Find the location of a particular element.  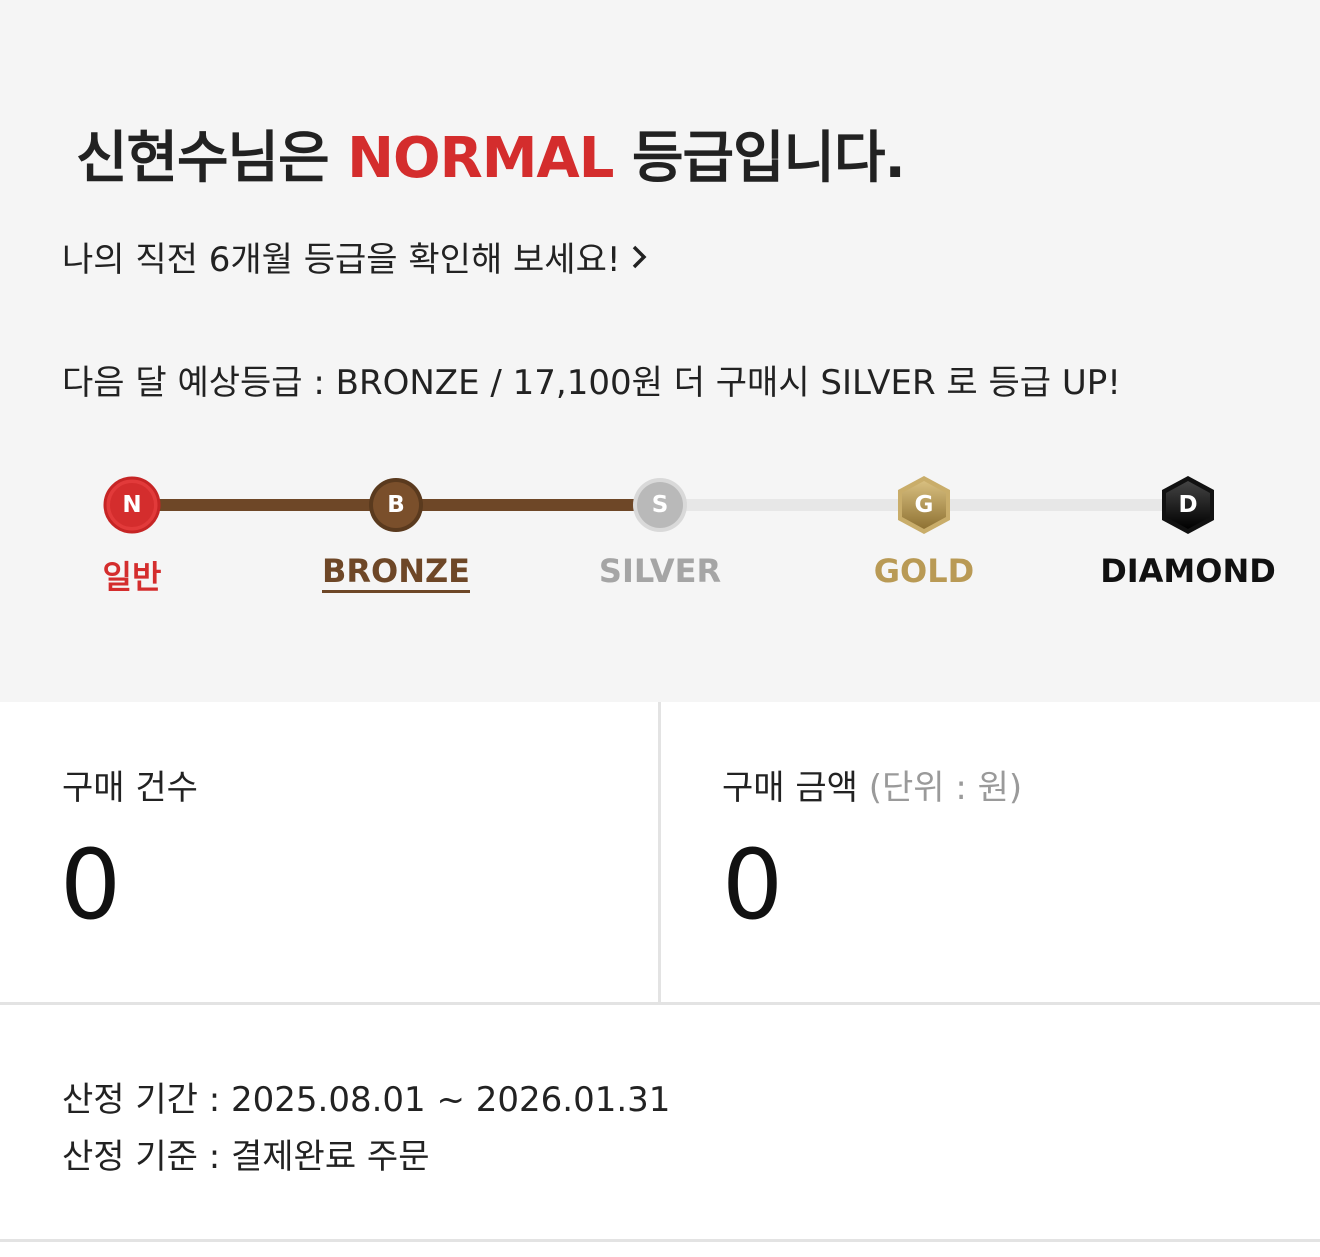

calculation-criteria: 산정 기준 : 결제완료 주문 is located at coordinates (246, 1157).